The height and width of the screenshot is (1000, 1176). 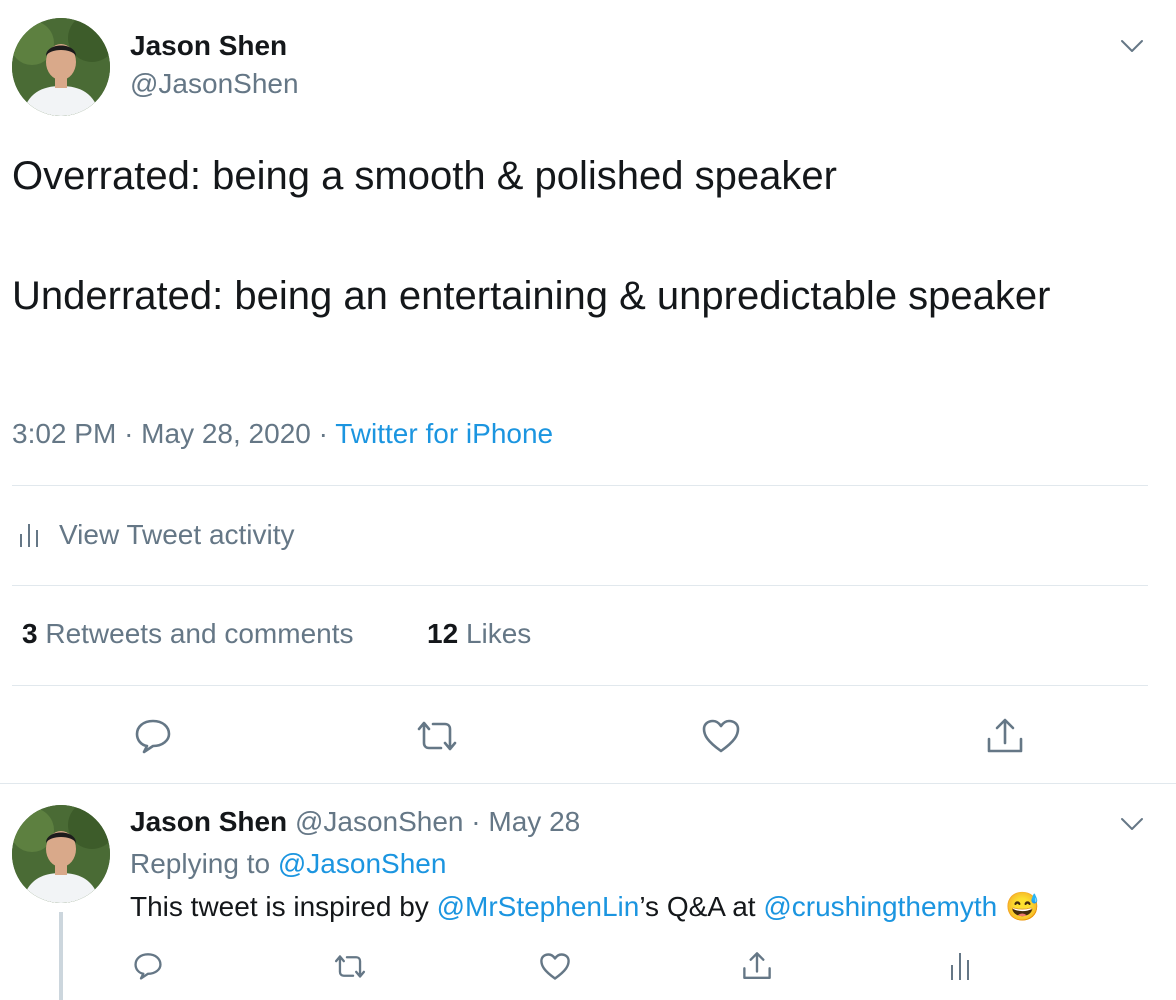 I want to click on view-activity-link: View Tweet activity, so click(x=153, y=535).